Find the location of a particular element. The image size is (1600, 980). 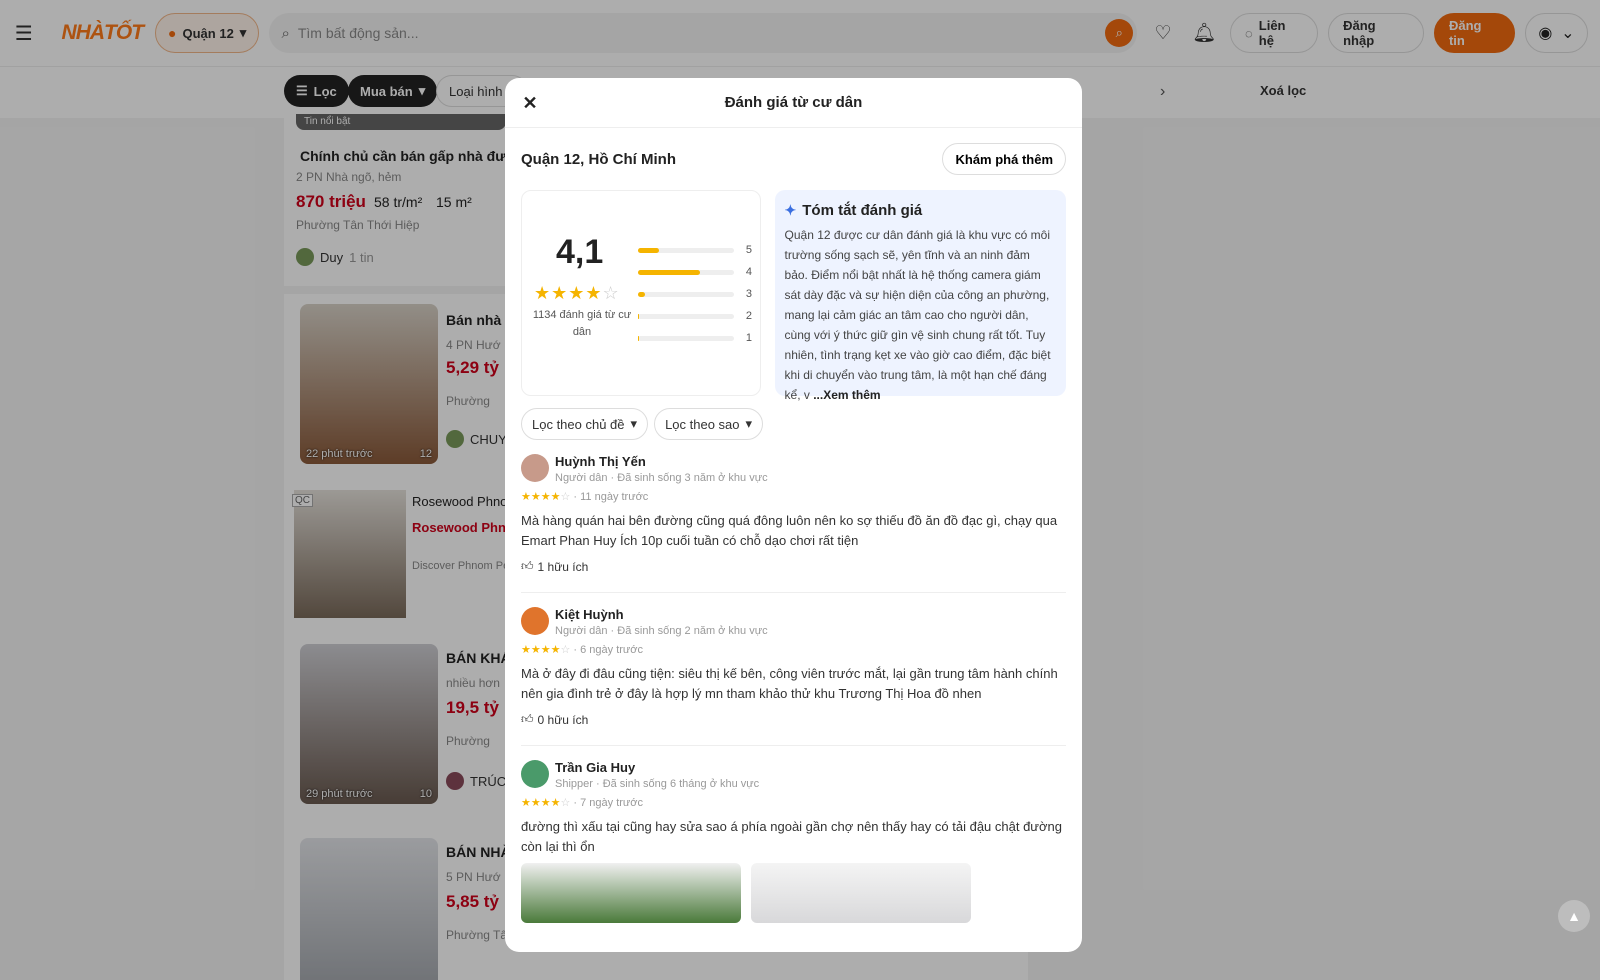

topic-filter-dropdown: Lọc theo chủ đề ▾ is located at coordinates (585, 424).